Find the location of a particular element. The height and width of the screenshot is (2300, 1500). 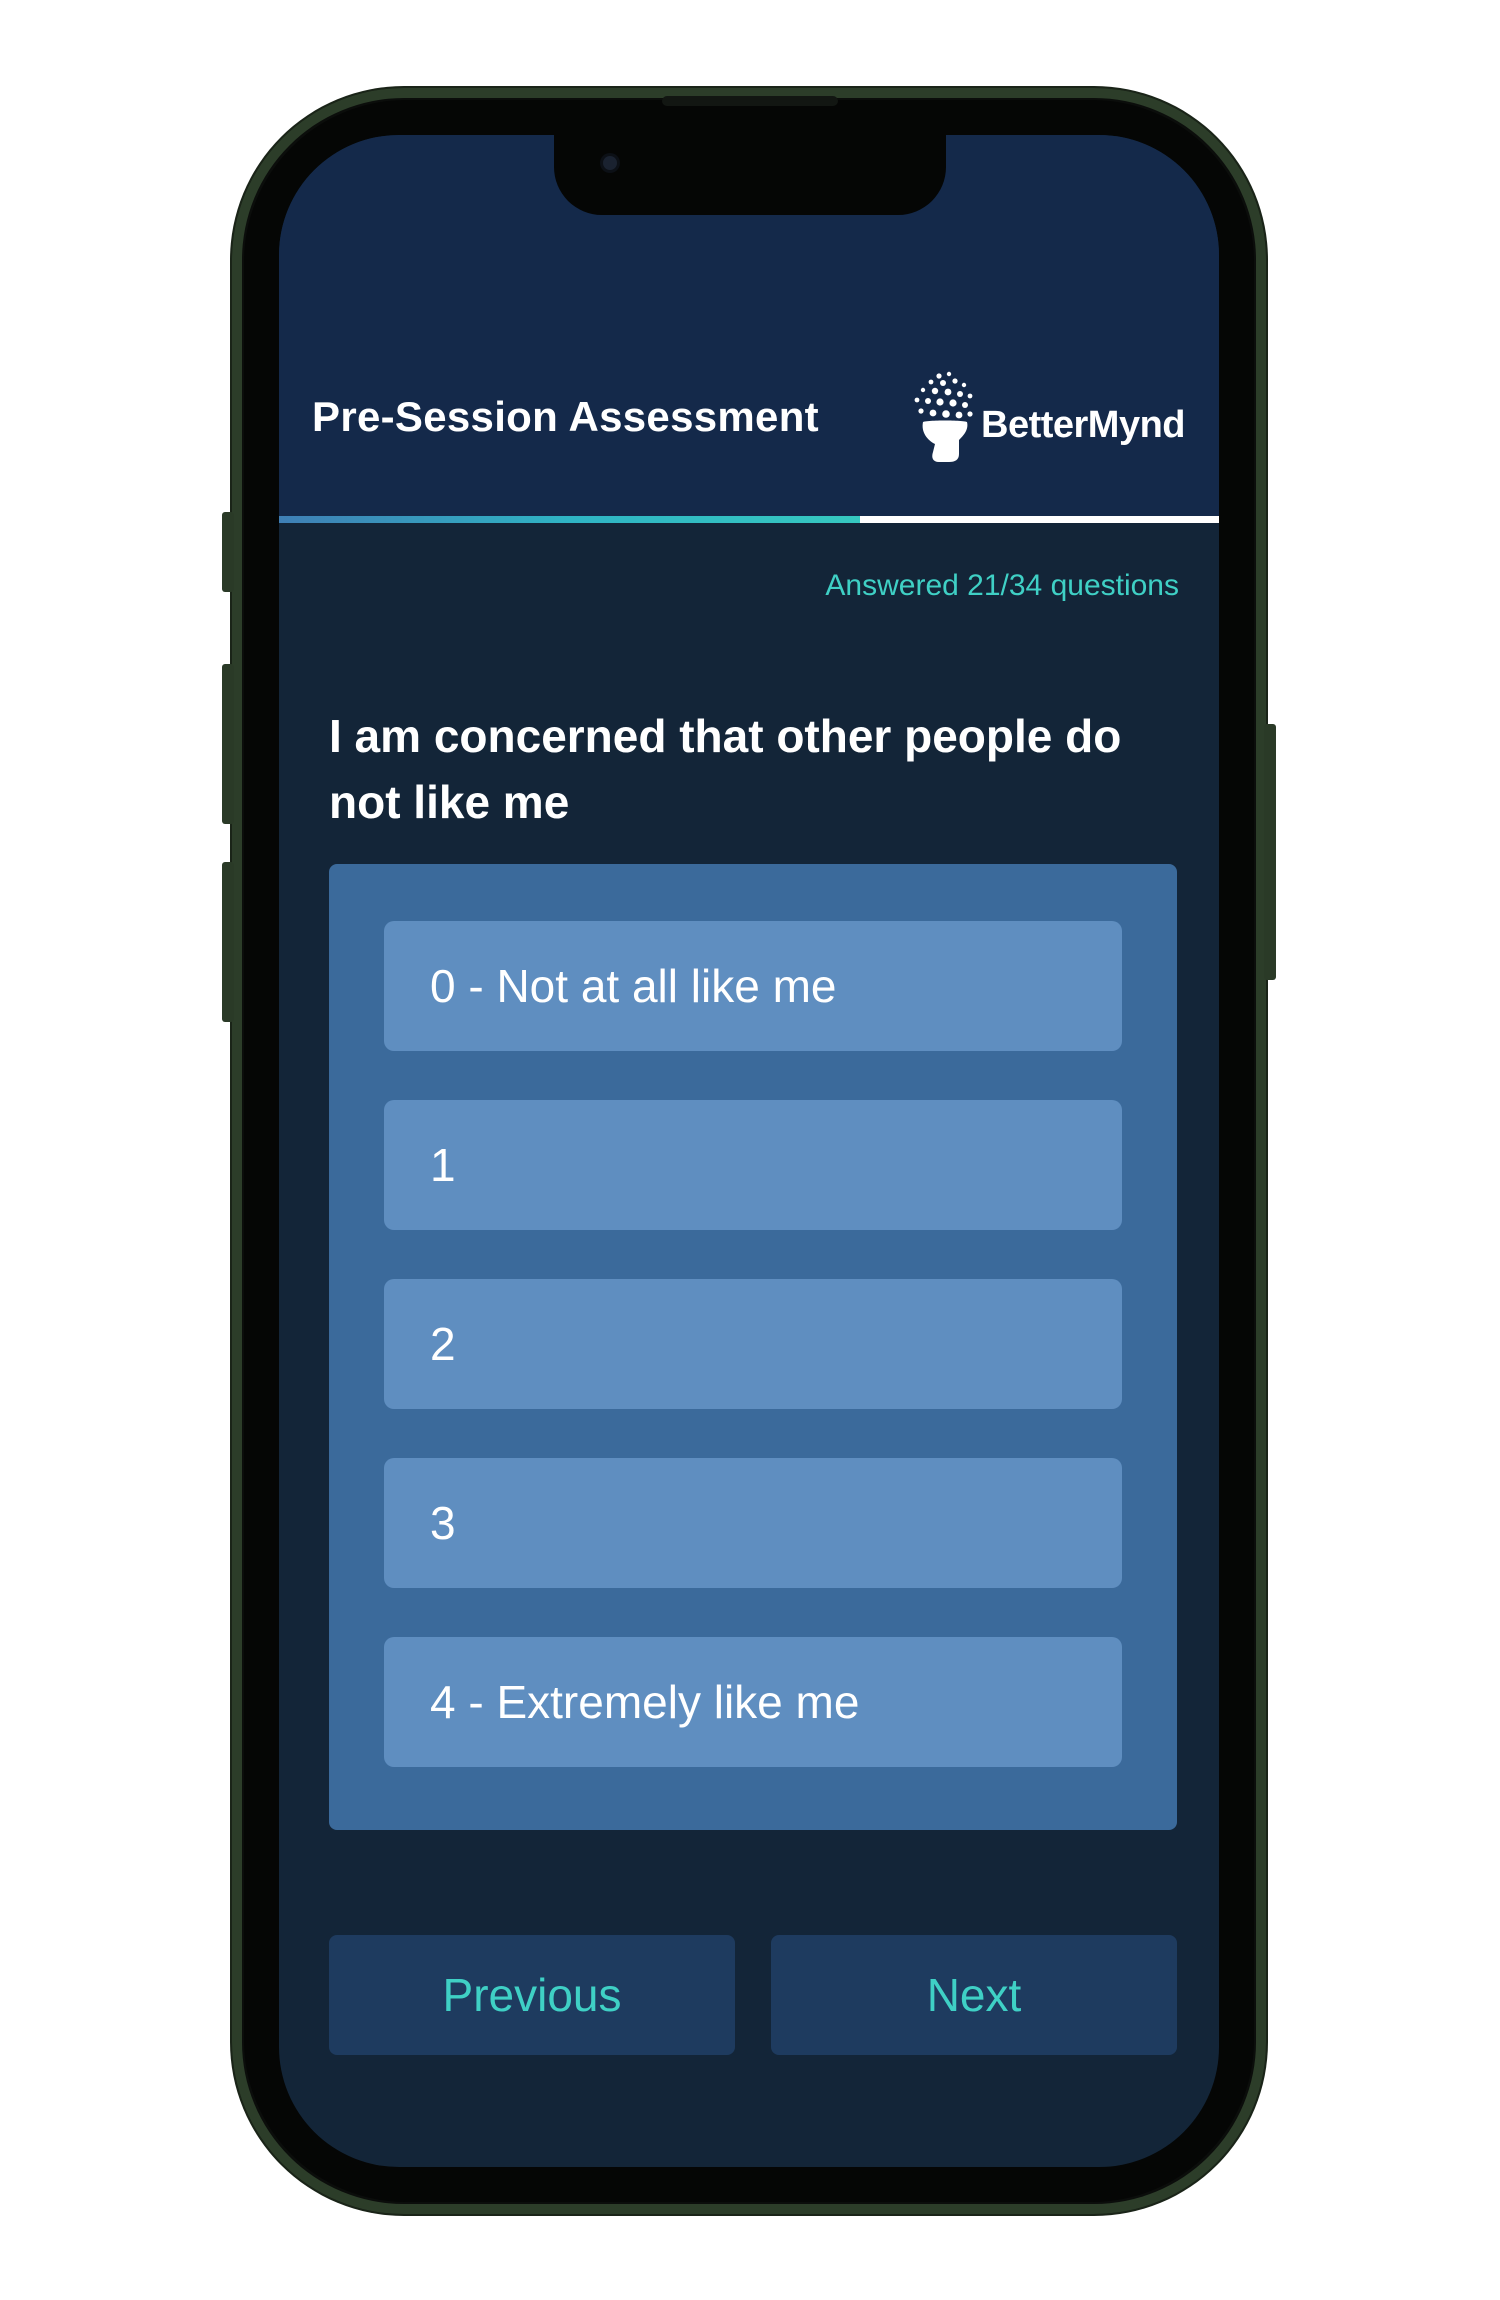

option-label: 2 is located at coordinates (443, 1344).